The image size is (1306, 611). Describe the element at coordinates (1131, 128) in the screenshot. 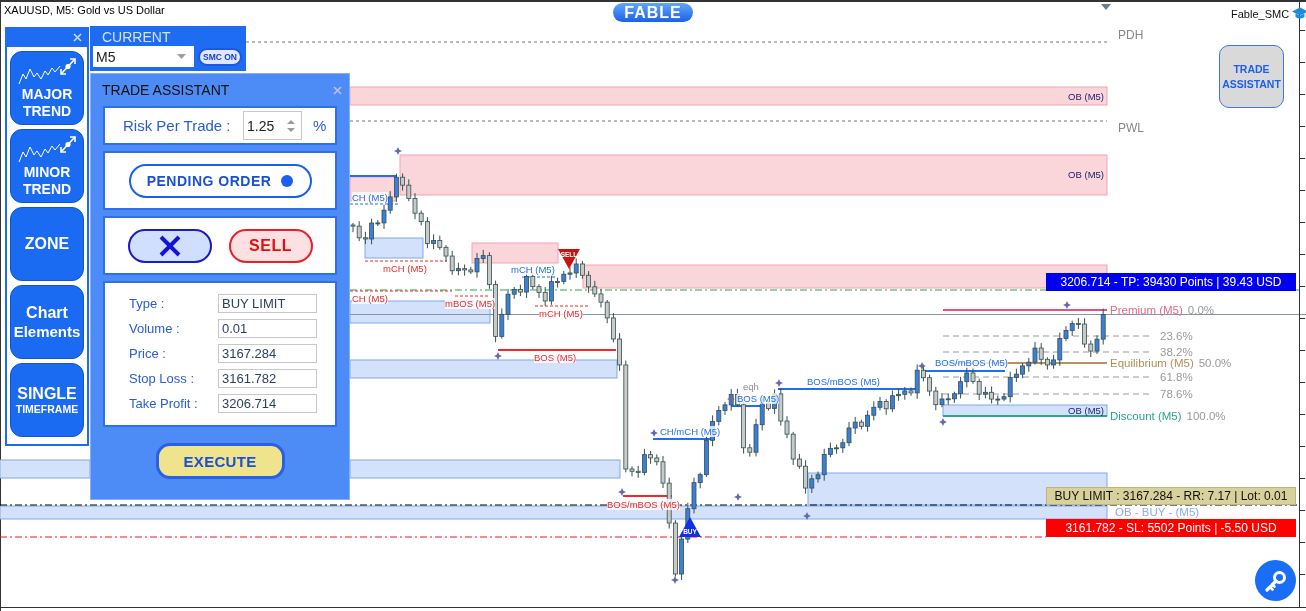

I see `level-label: PWL` at that location.